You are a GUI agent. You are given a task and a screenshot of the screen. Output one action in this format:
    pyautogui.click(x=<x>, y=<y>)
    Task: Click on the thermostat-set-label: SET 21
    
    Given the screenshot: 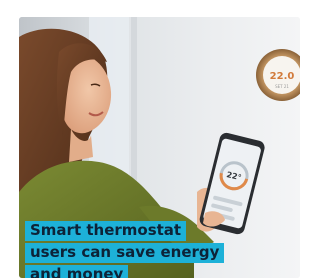 What is the action you would take?
    pyautogui.click(x=282, y=86)
    